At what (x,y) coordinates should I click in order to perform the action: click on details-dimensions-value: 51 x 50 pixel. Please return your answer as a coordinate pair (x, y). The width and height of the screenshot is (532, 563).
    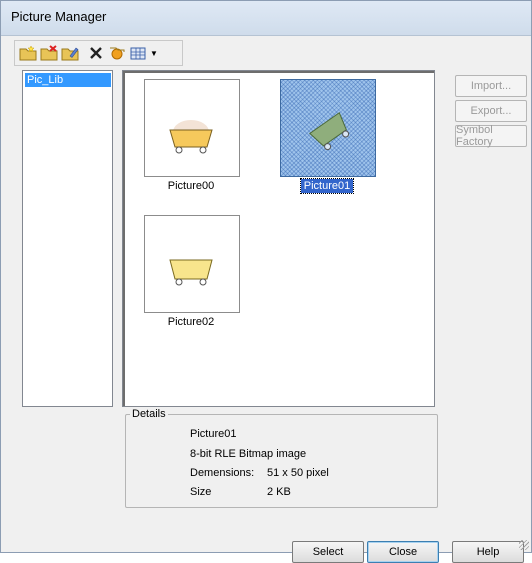
    Looking at the image, I should click on (298, 473).